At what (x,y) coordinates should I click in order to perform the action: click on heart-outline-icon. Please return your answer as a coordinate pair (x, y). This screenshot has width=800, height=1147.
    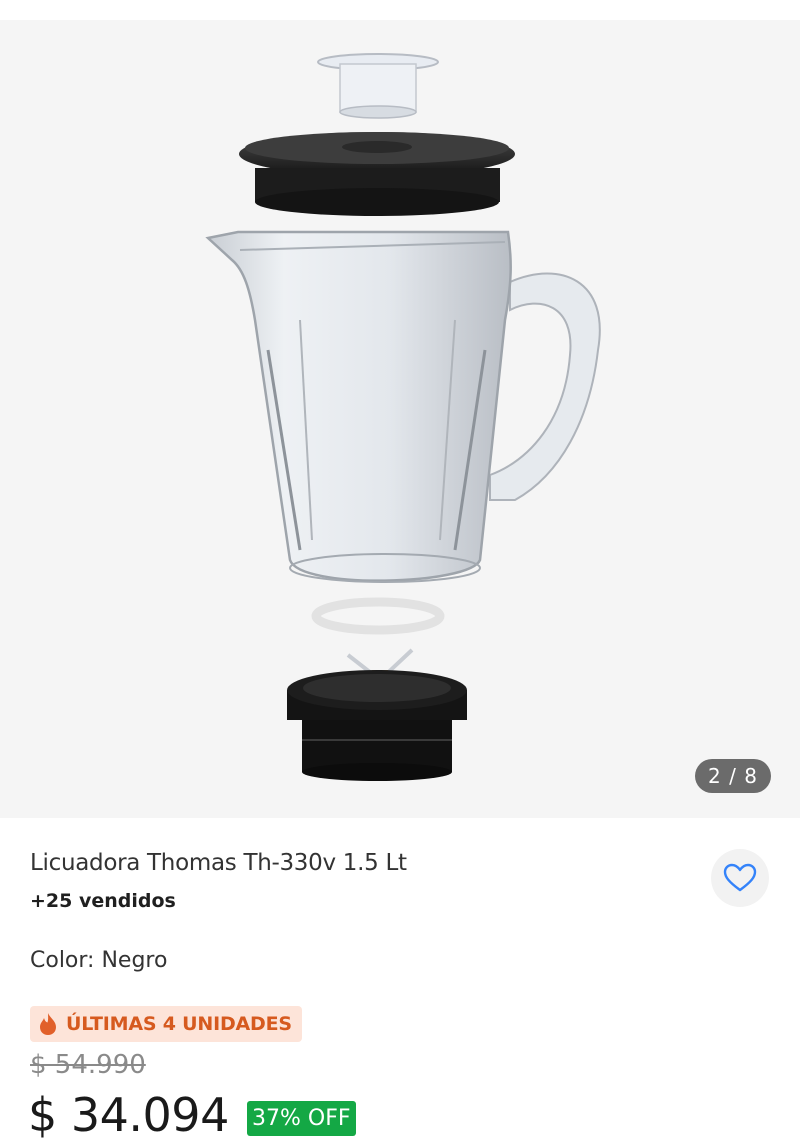
    Looking at the image, I should click on (740, 877).